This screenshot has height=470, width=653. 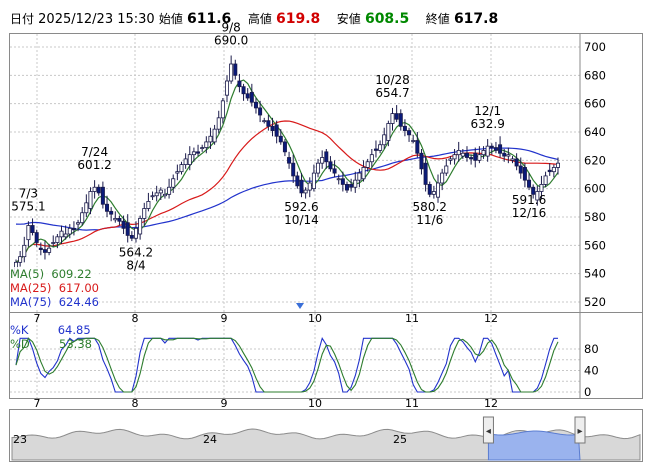 I want to click on annotation-bottom: 632.9, so click(x=487, y=124).